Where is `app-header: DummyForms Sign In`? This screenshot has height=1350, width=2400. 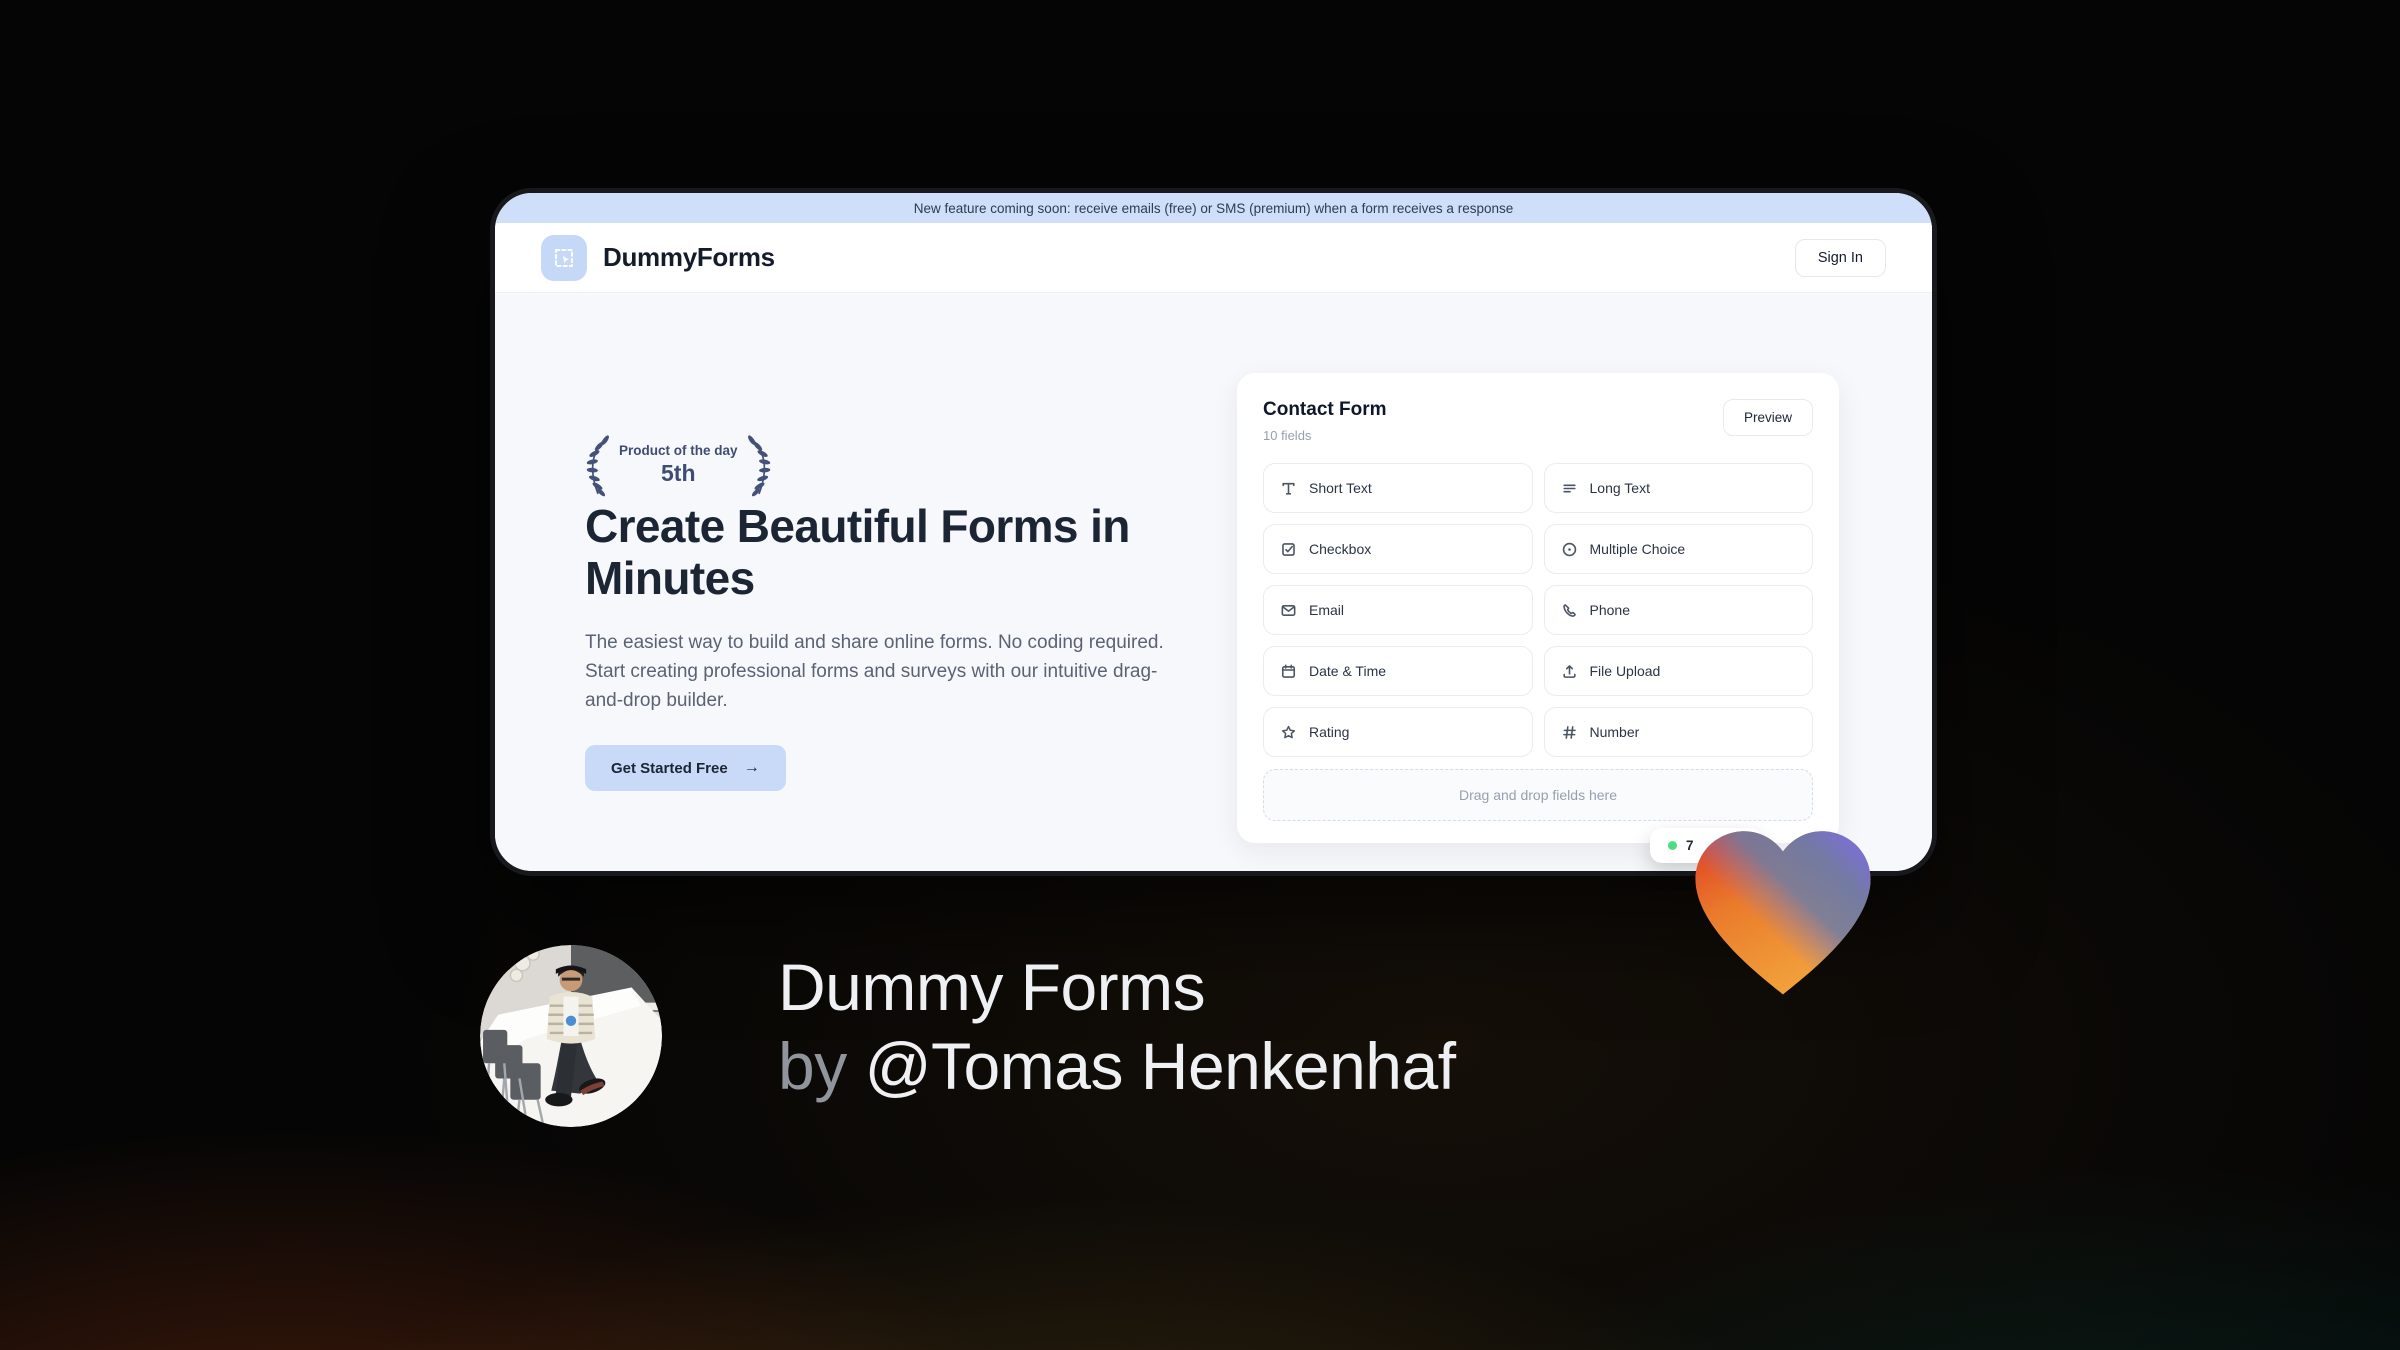 app-header: DummyForms Sign In is located at coordinates (1213, 258).